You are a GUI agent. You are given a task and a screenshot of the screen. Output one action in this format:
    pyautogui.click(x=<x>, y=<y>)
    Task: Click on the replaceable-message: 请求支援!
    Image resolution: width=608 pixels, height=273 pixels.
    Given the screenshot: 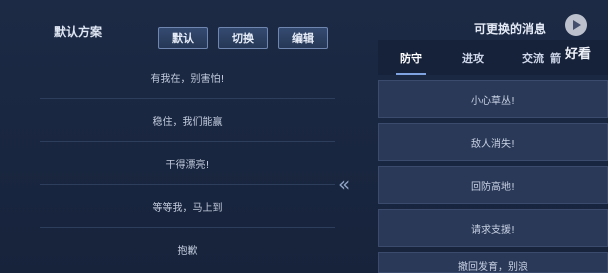 What is the action you would take?
    pyautogui.click(x=493, y=228)
    